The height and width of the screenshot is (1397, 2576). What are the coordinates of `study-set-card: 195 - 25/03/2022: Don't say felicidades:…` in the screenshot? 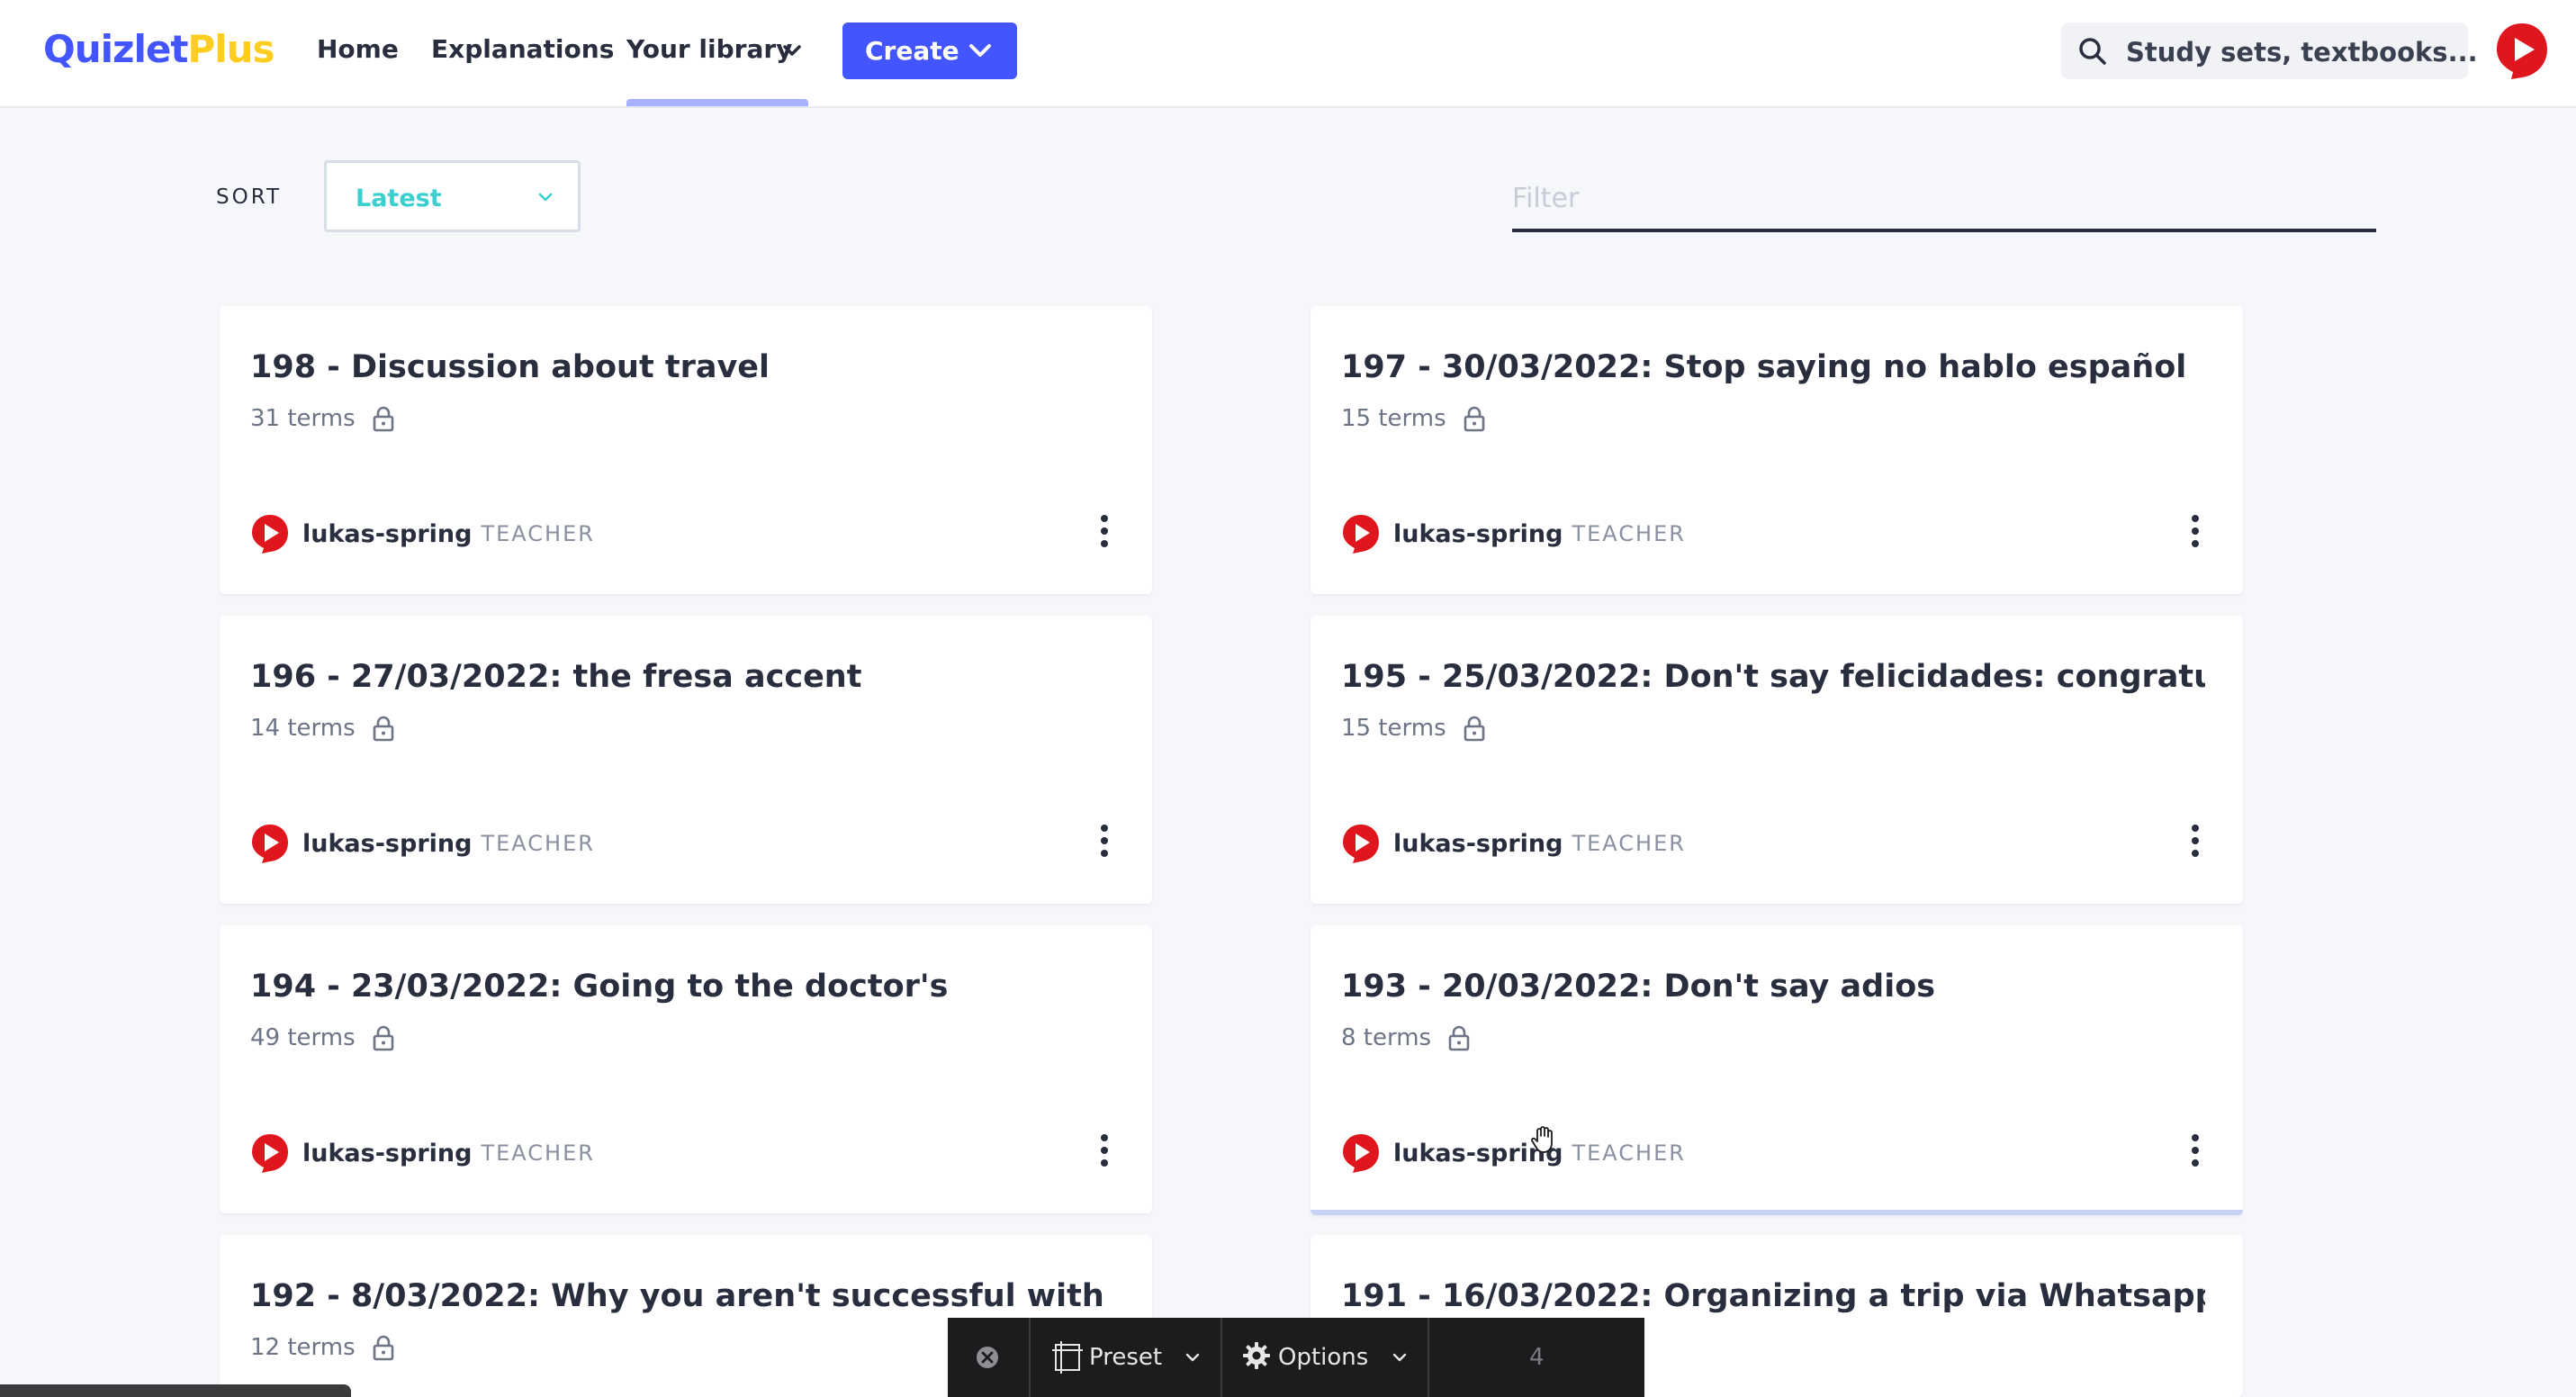 It's located at (1777, 760).